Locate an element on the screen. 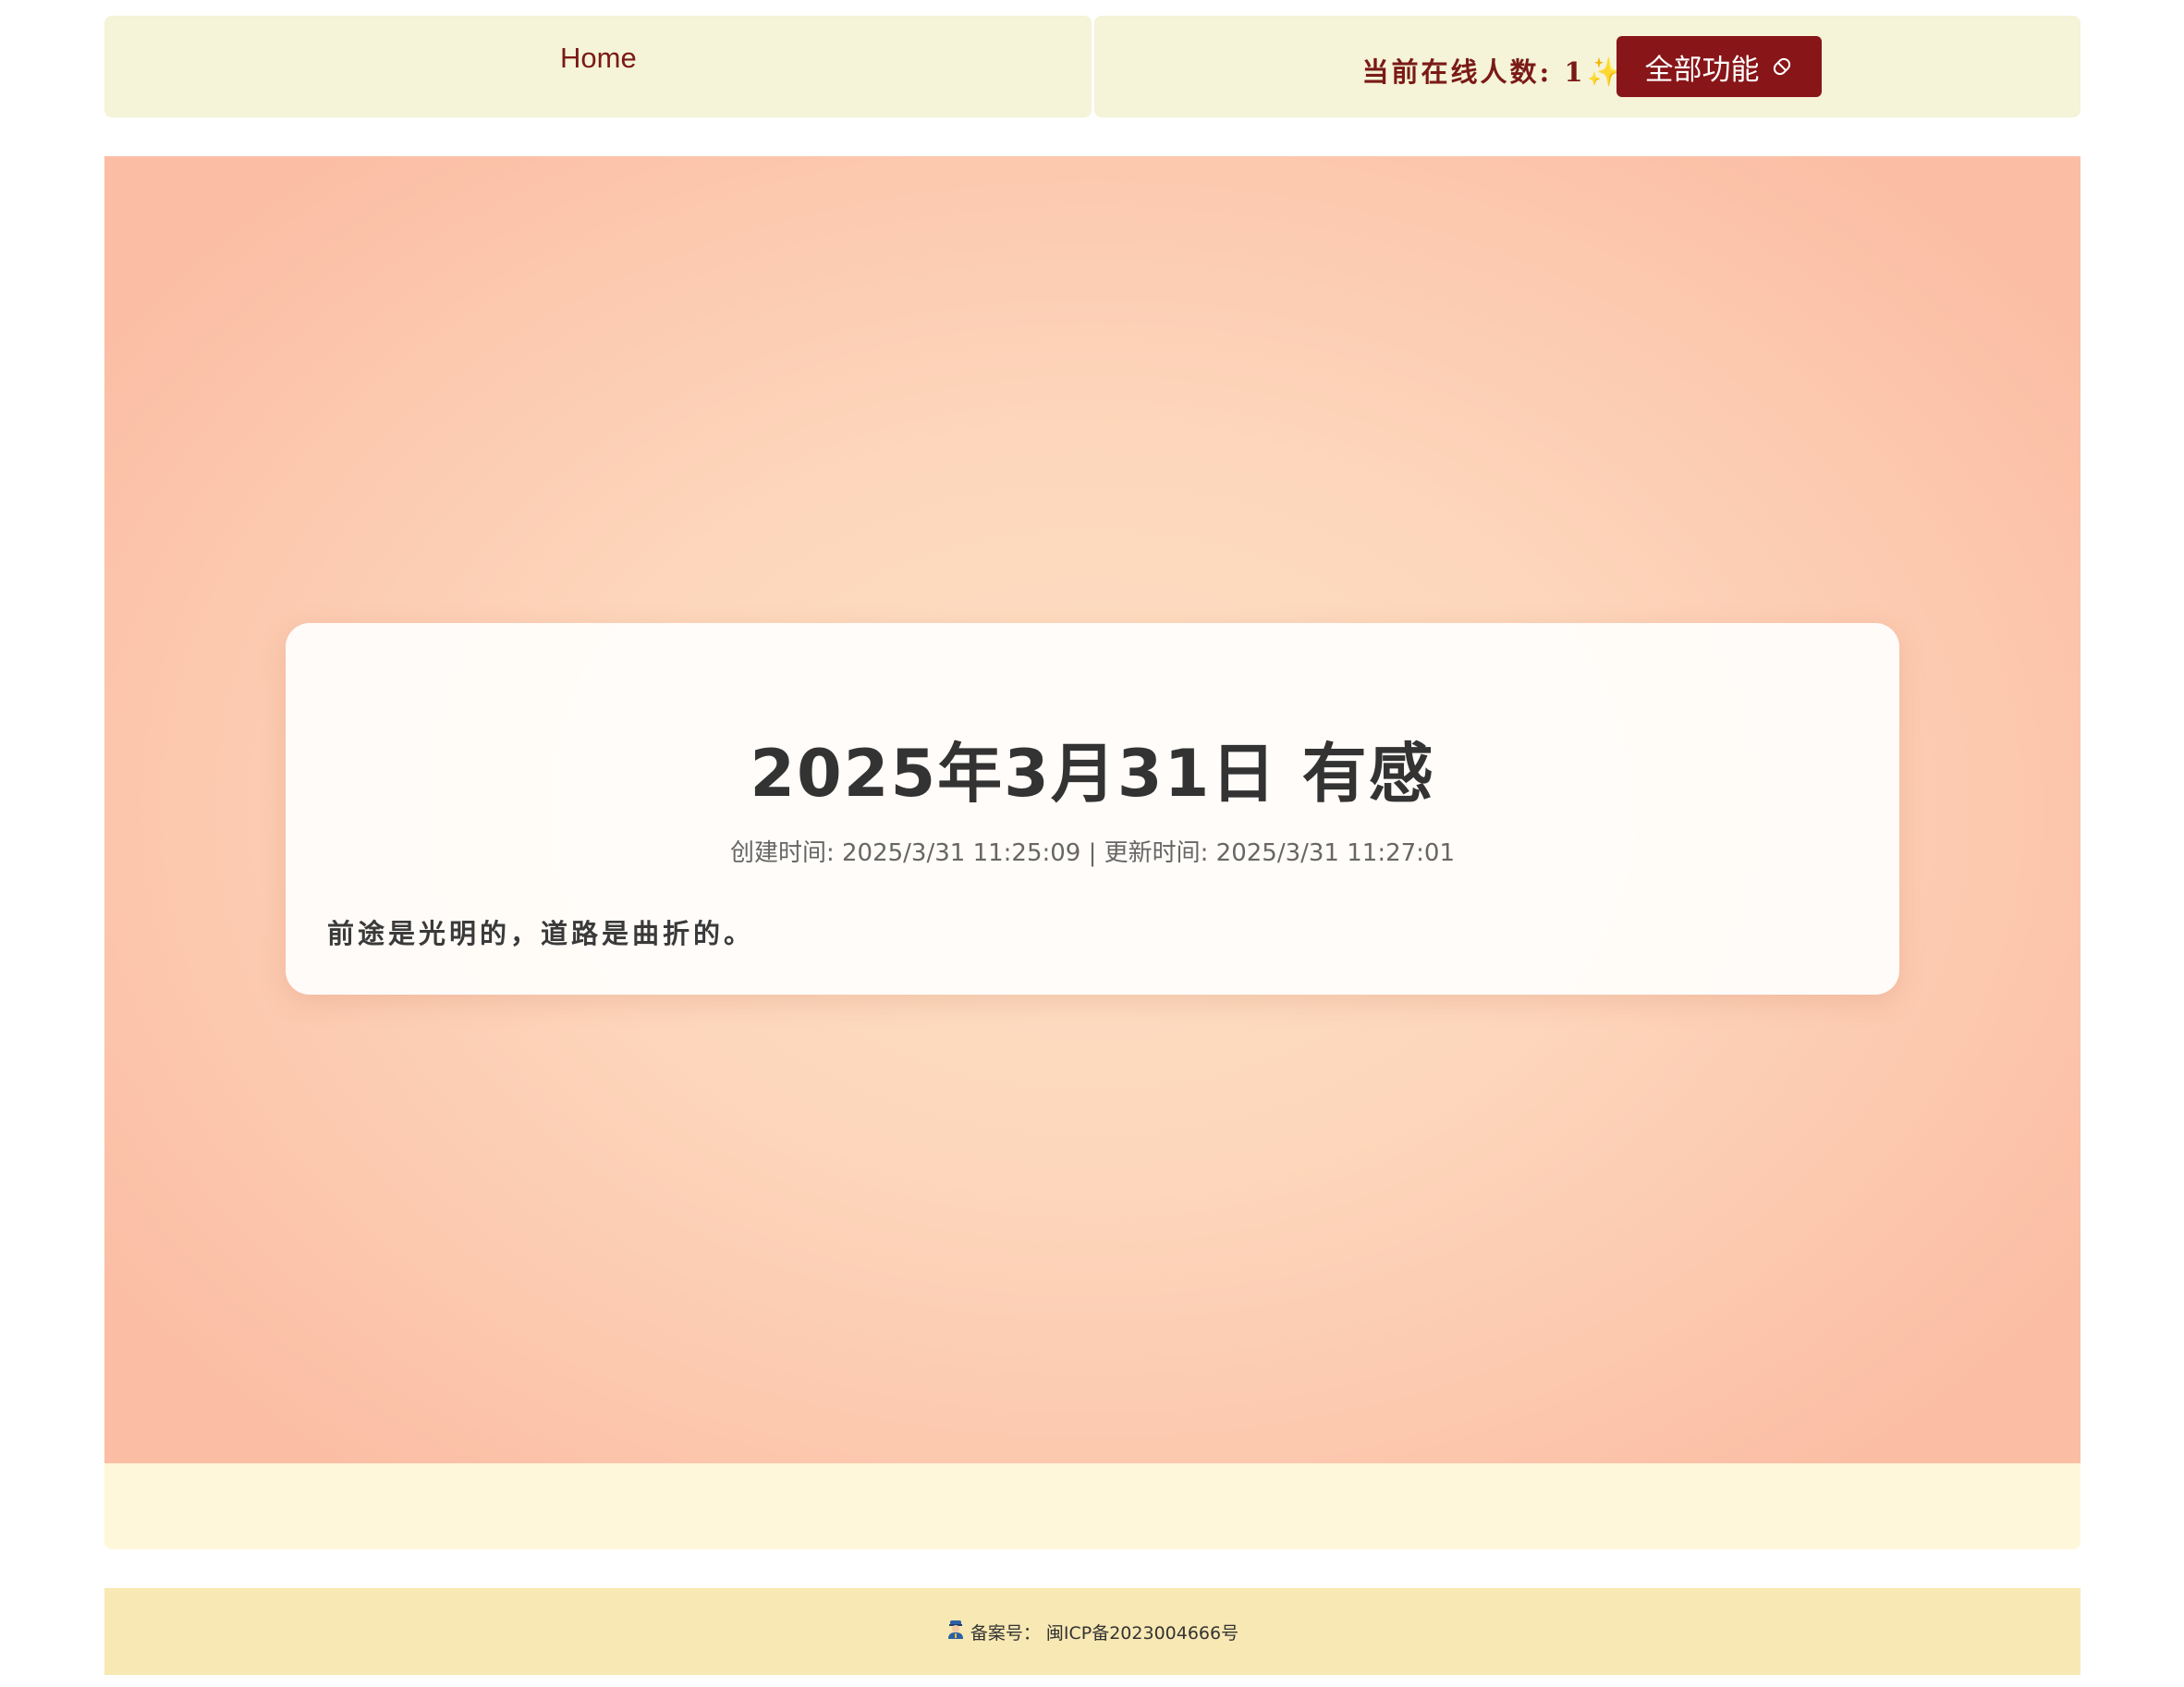 The width and height of the screenshot is (2184, 1687). pill-icon is located at coordinates (1782, 66).